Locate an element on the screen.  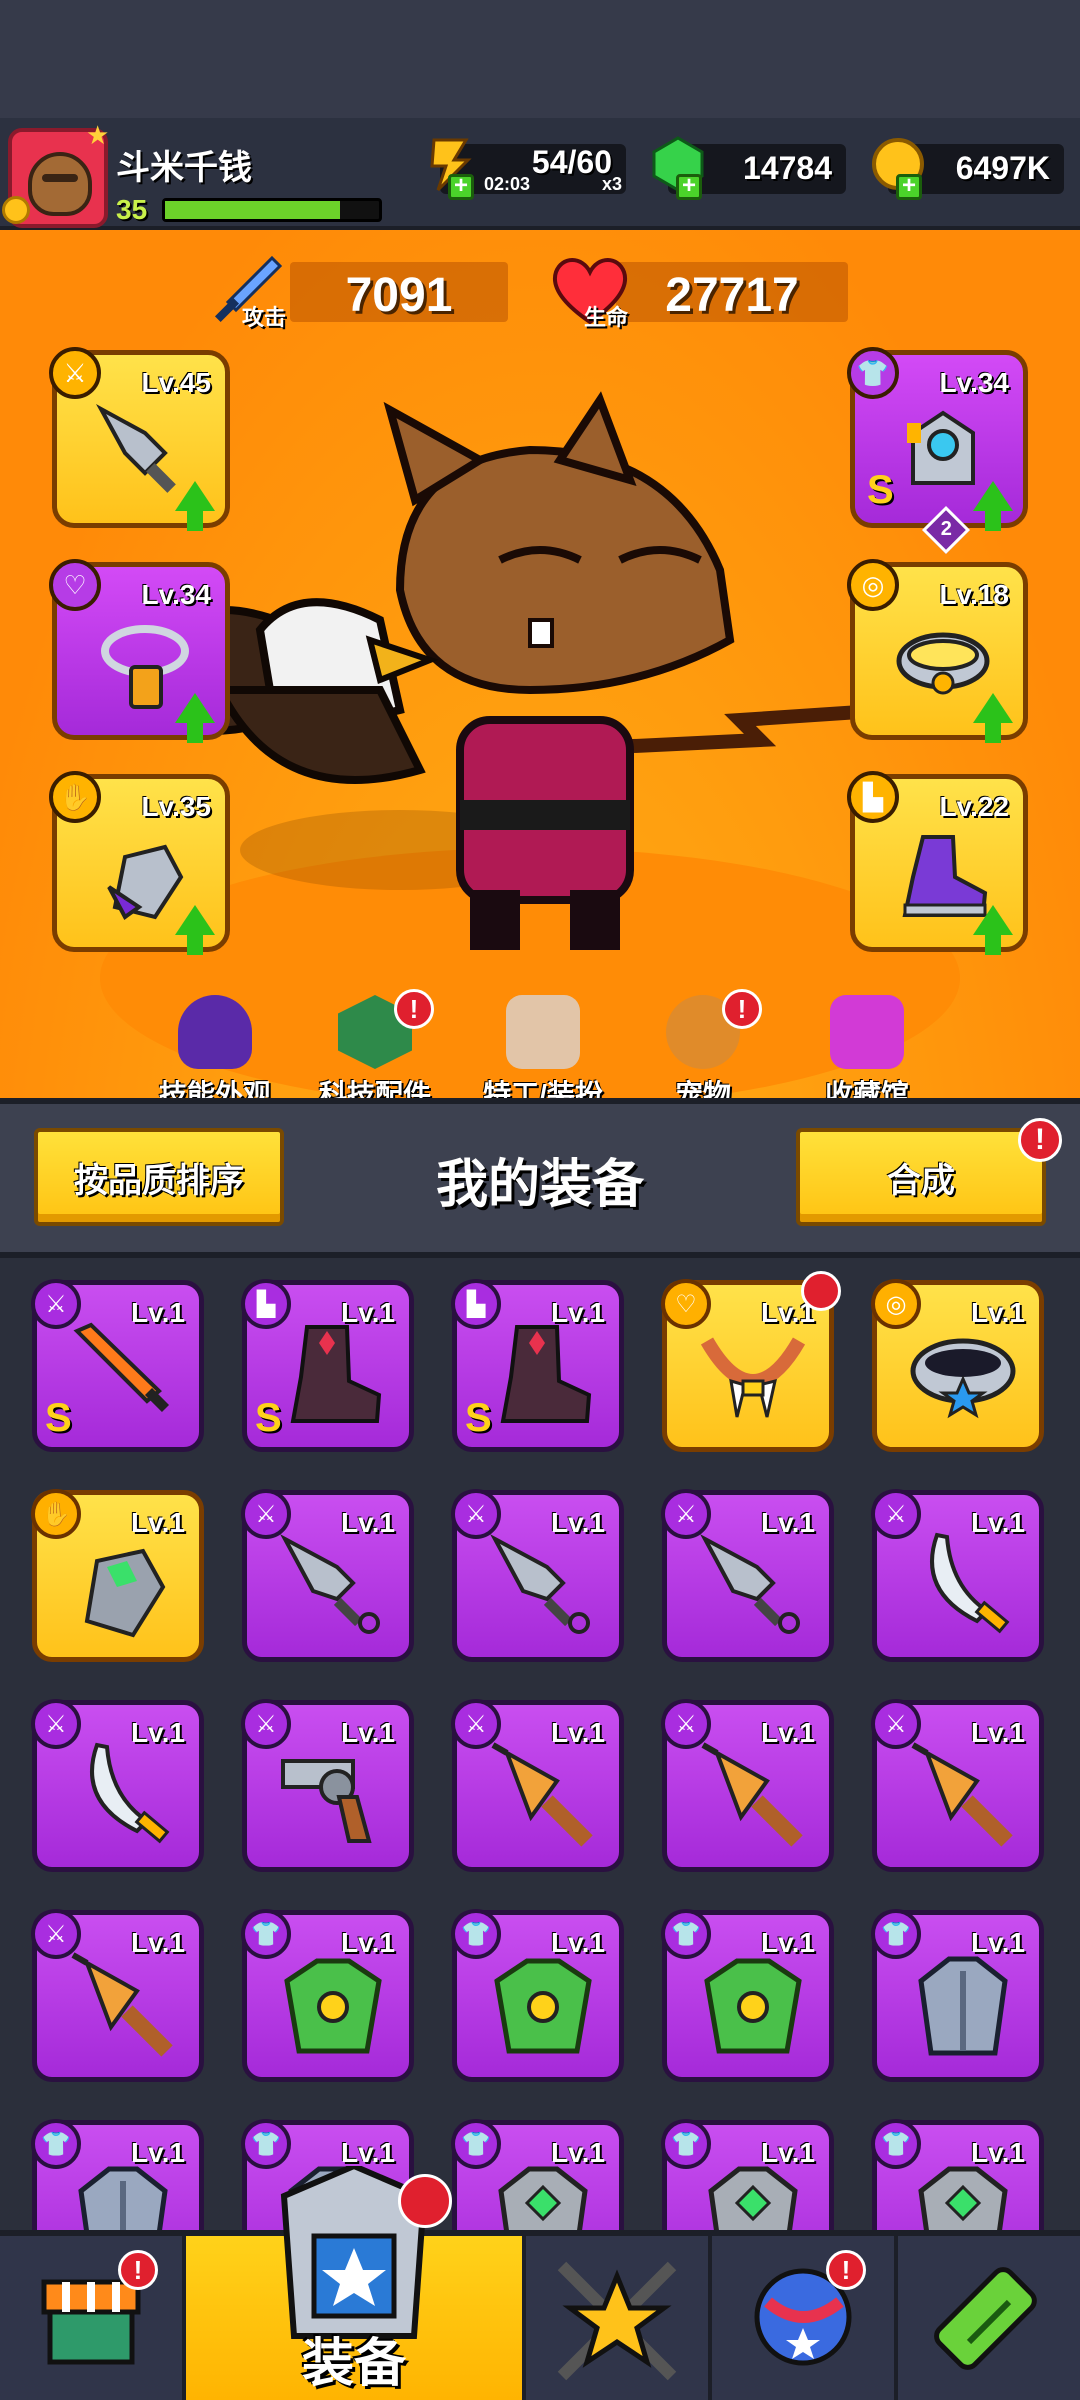
new-item-badge is located at coordinates (821, 1291).